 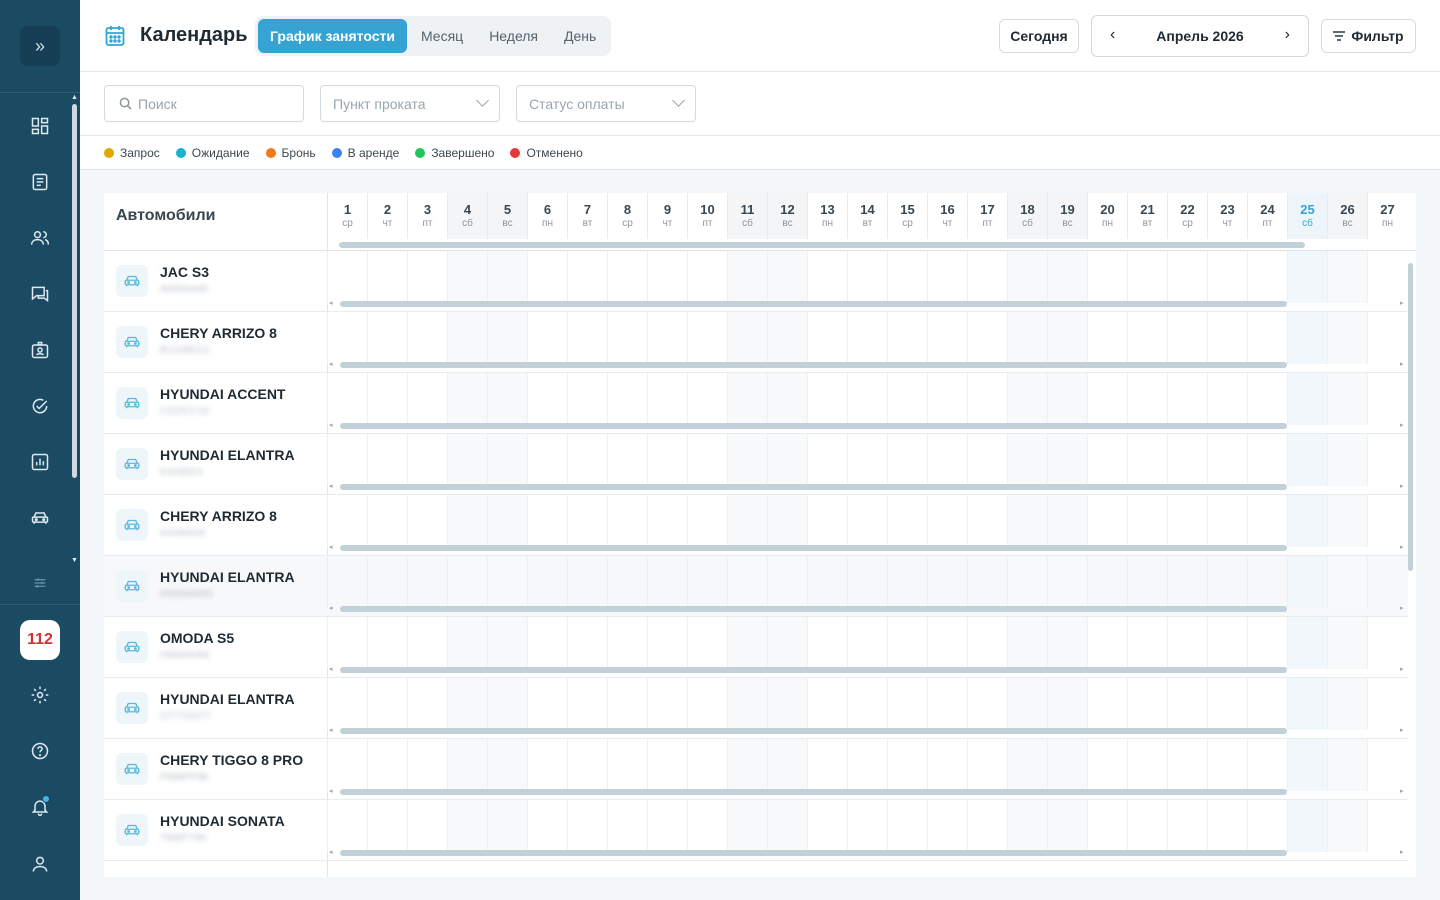 I want to click on dashboard-icon, so click(x=40, y=126).